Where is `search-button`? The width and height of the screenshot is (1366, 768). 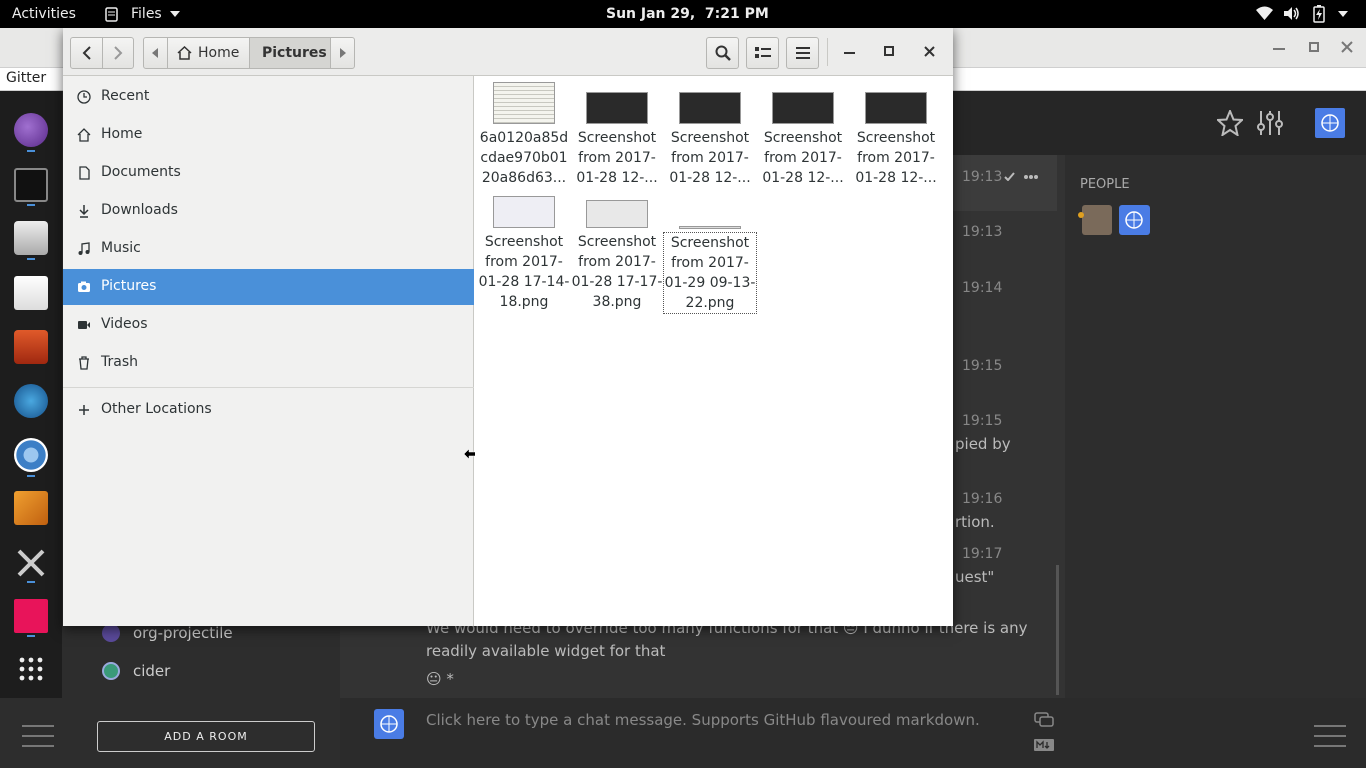
search-button is located at coordinates (722, 53).